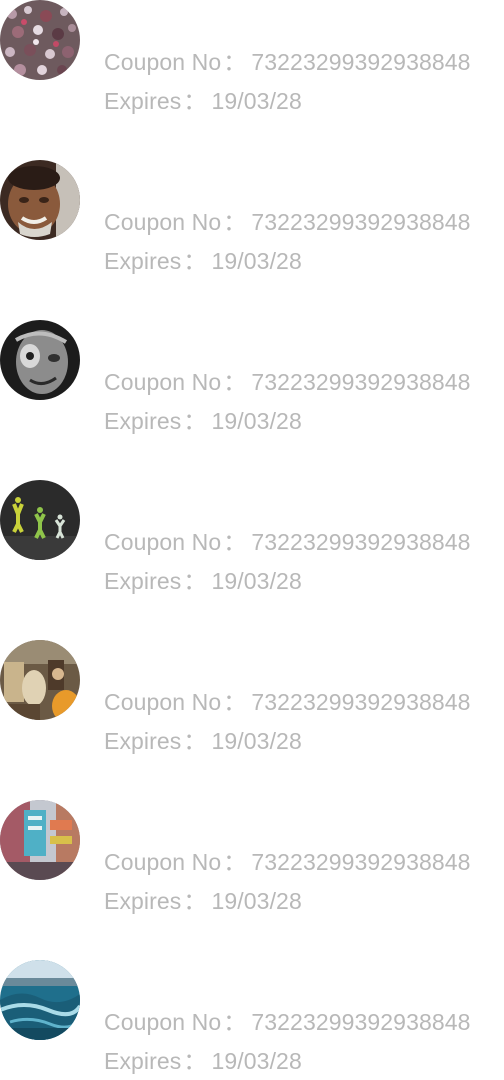 This screenshot has height=1080, width=504. I want to click on jumping-figures-avatar, so click(40, 520).